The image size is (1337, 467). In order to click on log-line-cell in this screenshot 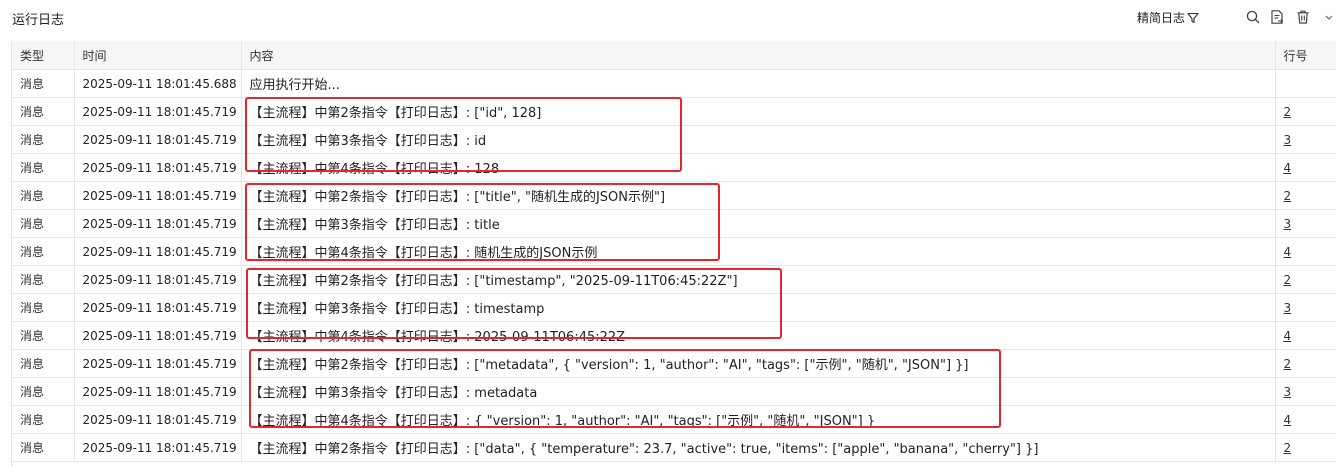, I will do `click(1305, 83)`.